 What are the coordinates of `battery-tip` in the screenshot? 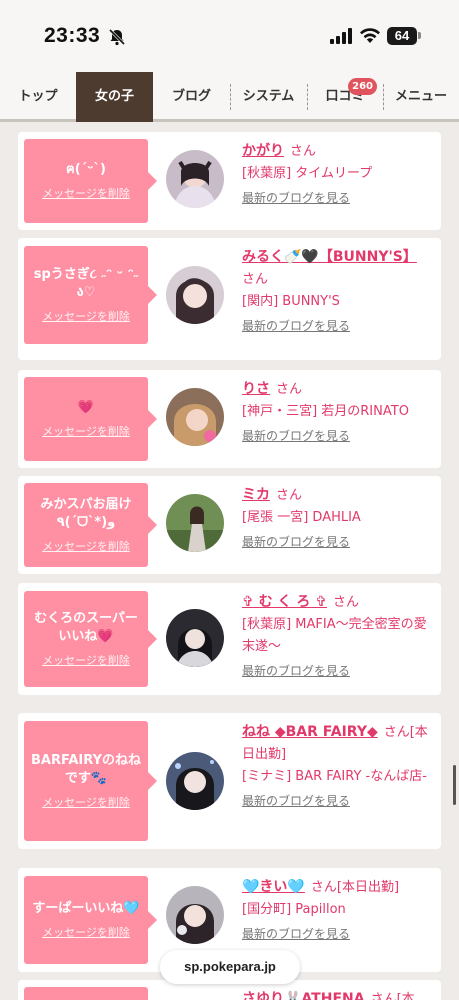 It's located at (419, 35).